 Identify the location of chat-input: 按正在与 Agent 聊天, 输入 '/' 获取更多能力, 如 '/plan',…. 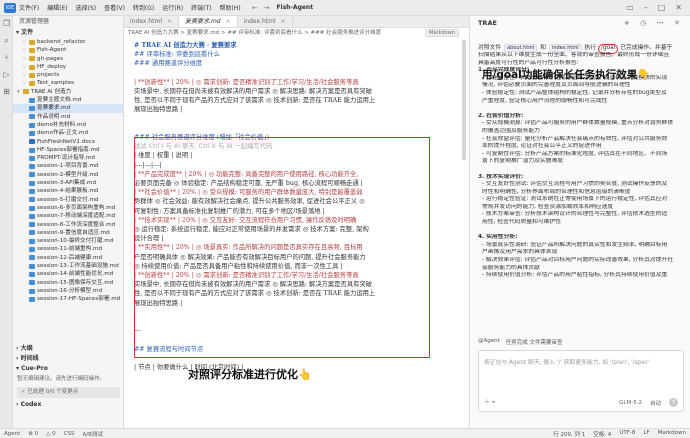
(581, 381).